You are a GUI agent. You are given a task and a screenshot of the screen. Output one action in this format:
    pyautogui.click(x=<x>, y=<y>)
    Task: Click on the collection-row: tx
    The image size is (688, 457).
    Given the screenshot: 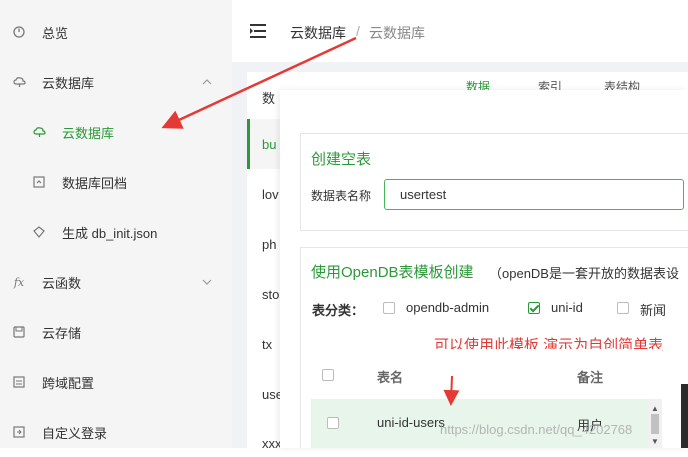 What is the action you would take?
    pyautogui.click(x=267, y=344)
    